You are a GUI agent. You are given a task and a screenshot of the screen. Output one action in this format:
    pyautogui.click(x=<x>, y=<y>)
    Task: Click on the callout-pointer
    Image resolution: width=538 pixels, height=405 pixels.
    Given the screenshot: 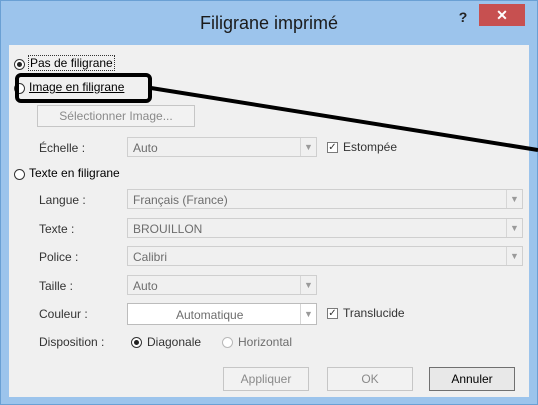 What is the action you would take?
    pyautogui.click(x=344, y=119)
    